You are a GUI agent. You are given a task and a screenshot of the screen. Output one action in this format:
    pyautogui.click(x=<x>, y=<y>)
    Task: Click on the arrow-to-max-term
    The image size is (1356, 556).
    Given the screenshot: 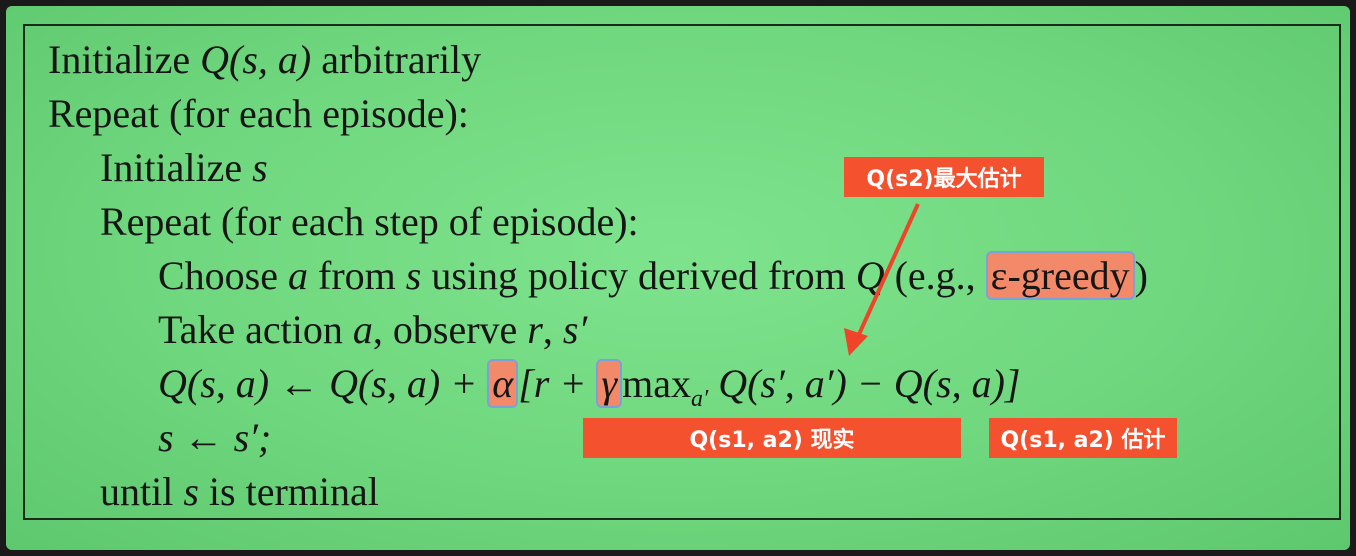 What is the action you would take?
    pyautogui.click(x=882, y=279)
    